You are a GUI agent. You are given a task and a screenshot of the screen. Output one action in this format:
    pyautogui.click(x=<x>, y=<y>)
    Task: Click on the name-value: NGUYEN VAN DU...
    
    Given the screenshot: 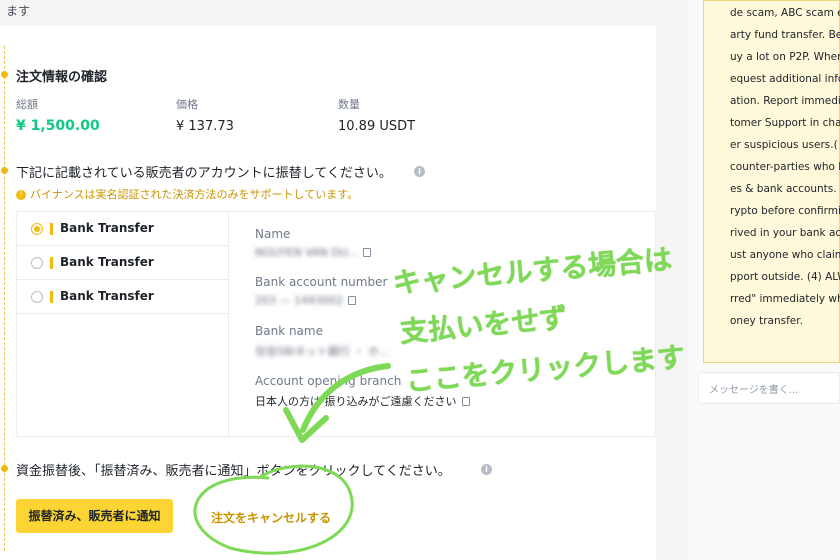 What is the action you would take?
    pyautogui.click(x=313, y=252)
    